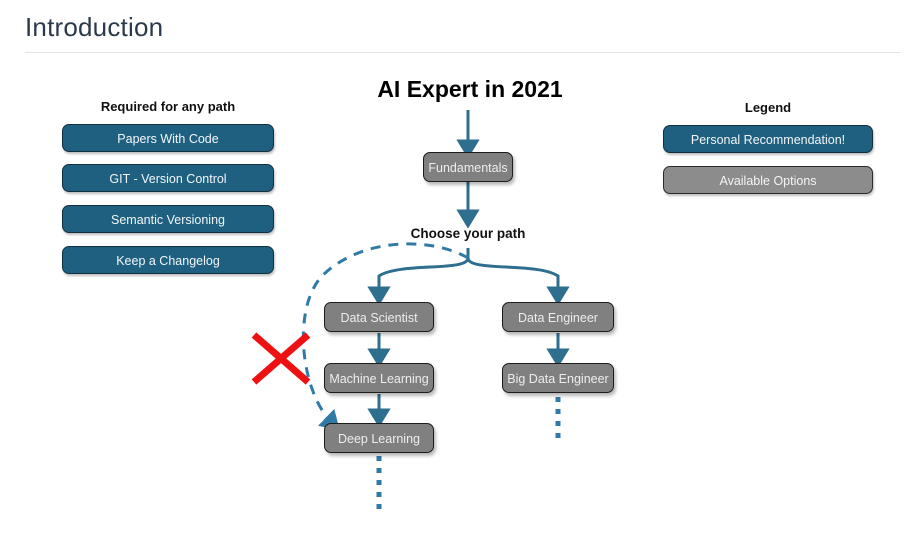 The height and width of the screenshot is (539, 919). Describe the element at coordinates (281, 358) in the screenshot. I see `red-x-blocked-icon` at that location.